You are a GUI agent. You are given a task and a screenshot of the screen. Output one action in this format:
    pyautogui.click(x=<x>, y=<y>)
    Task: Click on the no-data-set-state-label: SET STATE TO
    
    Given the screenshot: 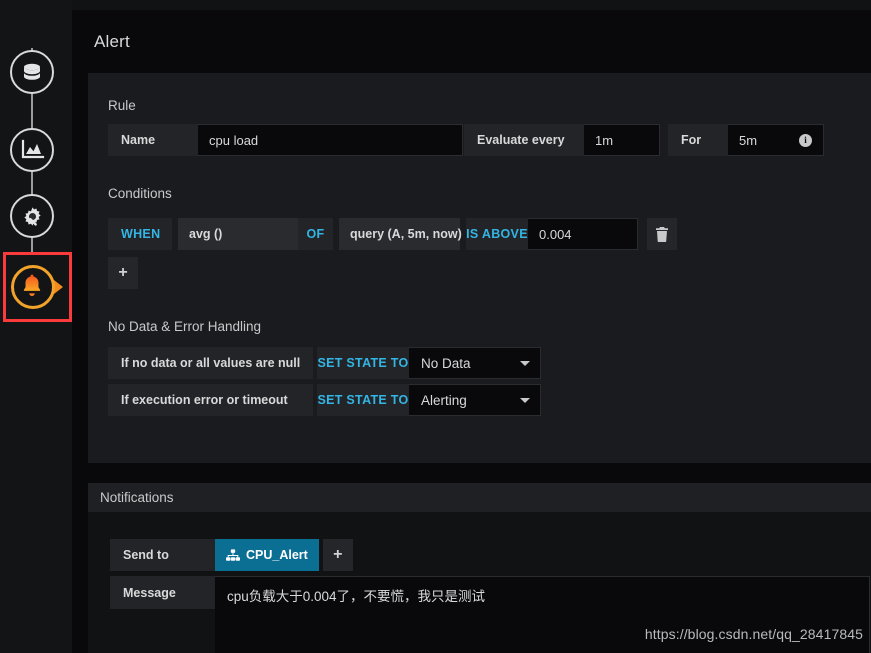 What is the action you would take?
    pyautogui.click(x=363, y=363)
    